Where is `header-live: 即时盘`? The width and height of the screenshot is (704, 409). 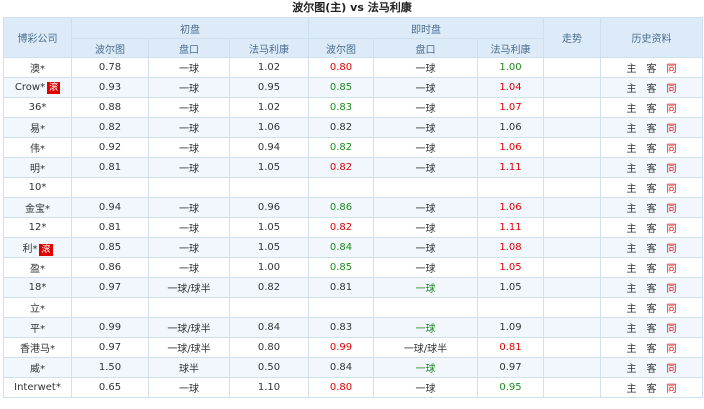
header-live: 即时盘 is located at coordinates (426, 28).